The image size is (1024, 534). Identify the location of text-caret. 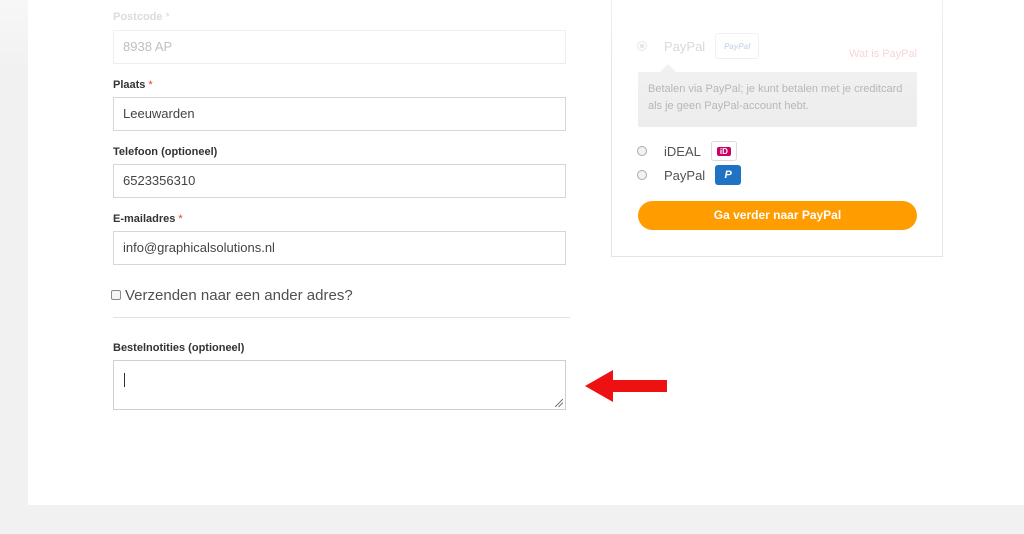
(124, 380).